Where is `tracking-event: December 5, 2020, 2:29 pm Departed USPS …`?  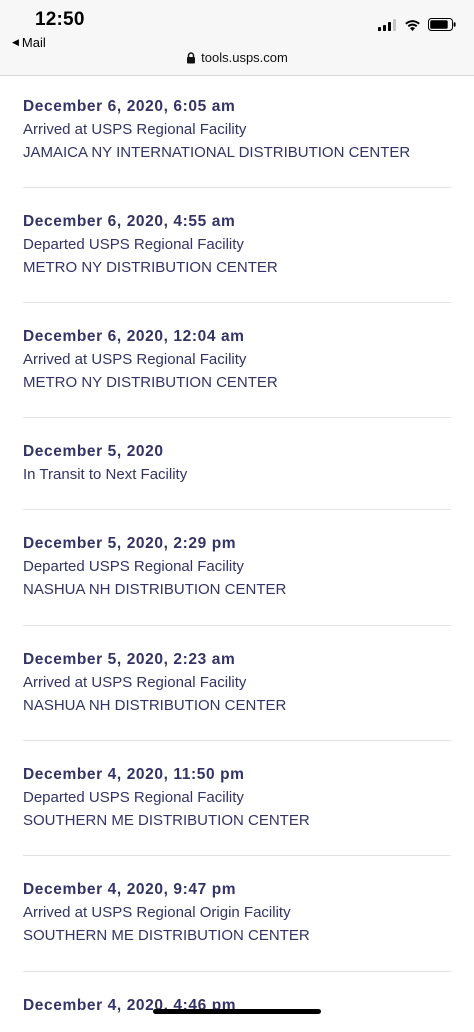
tracking-event: December 5, 2020, 2:29 pm Departed USPS … is located at coordinates (237, 568).